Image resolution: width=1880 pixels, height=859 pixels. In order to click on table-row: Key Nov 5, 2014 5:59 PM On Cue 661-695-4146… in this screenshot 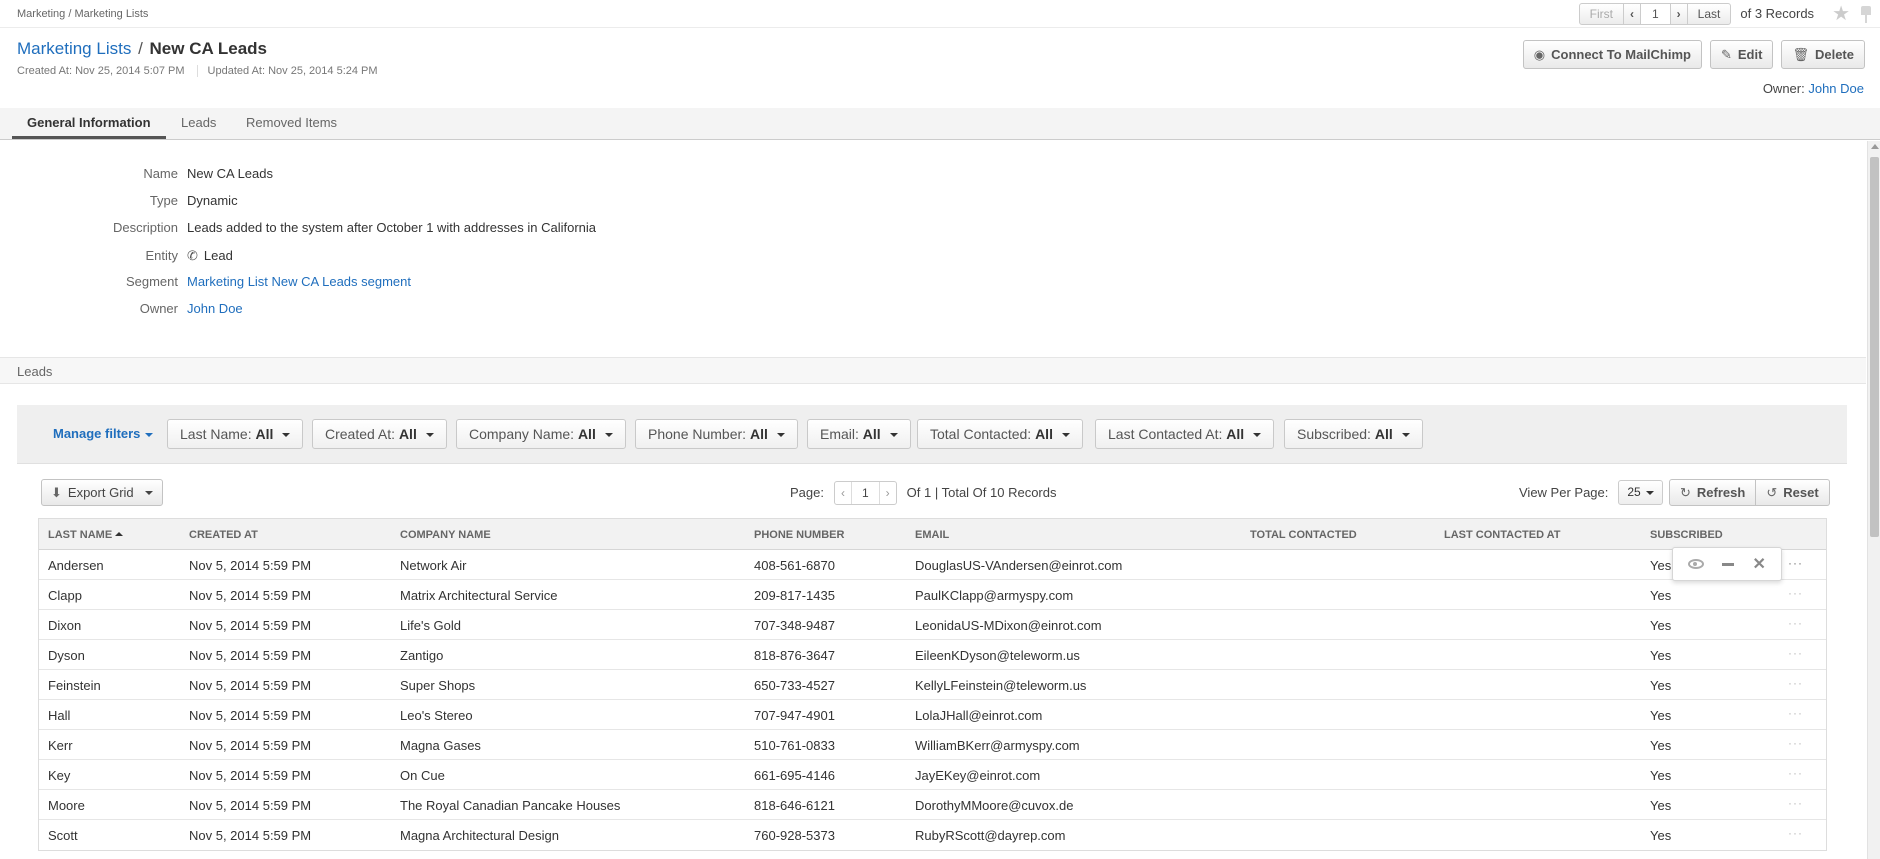, I will do `click(932, 775)`.